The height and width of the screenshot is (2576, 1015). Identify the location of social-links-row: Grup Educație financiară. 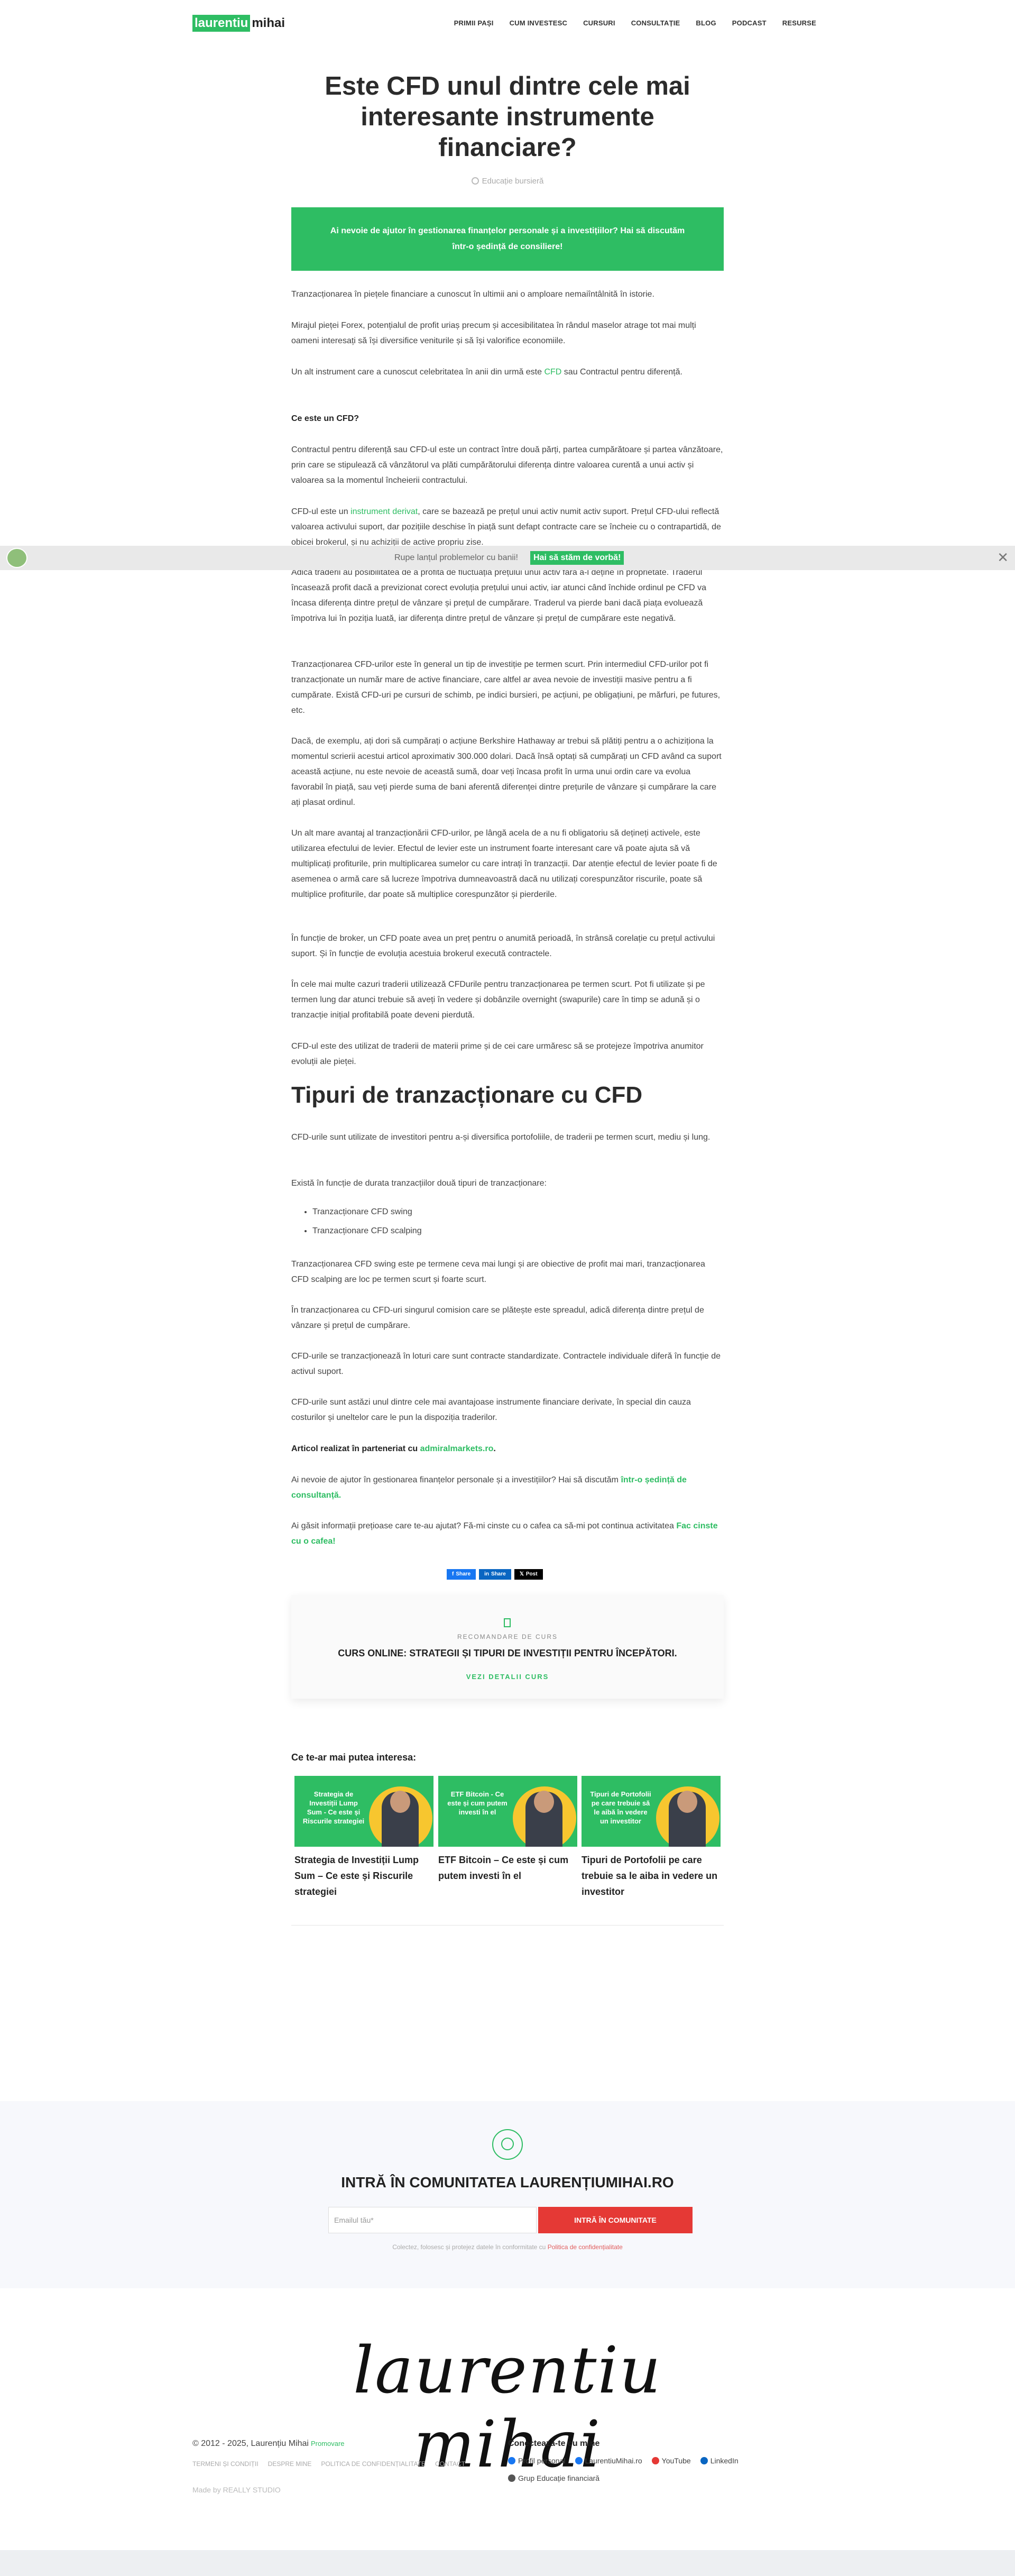
(554, 2478).